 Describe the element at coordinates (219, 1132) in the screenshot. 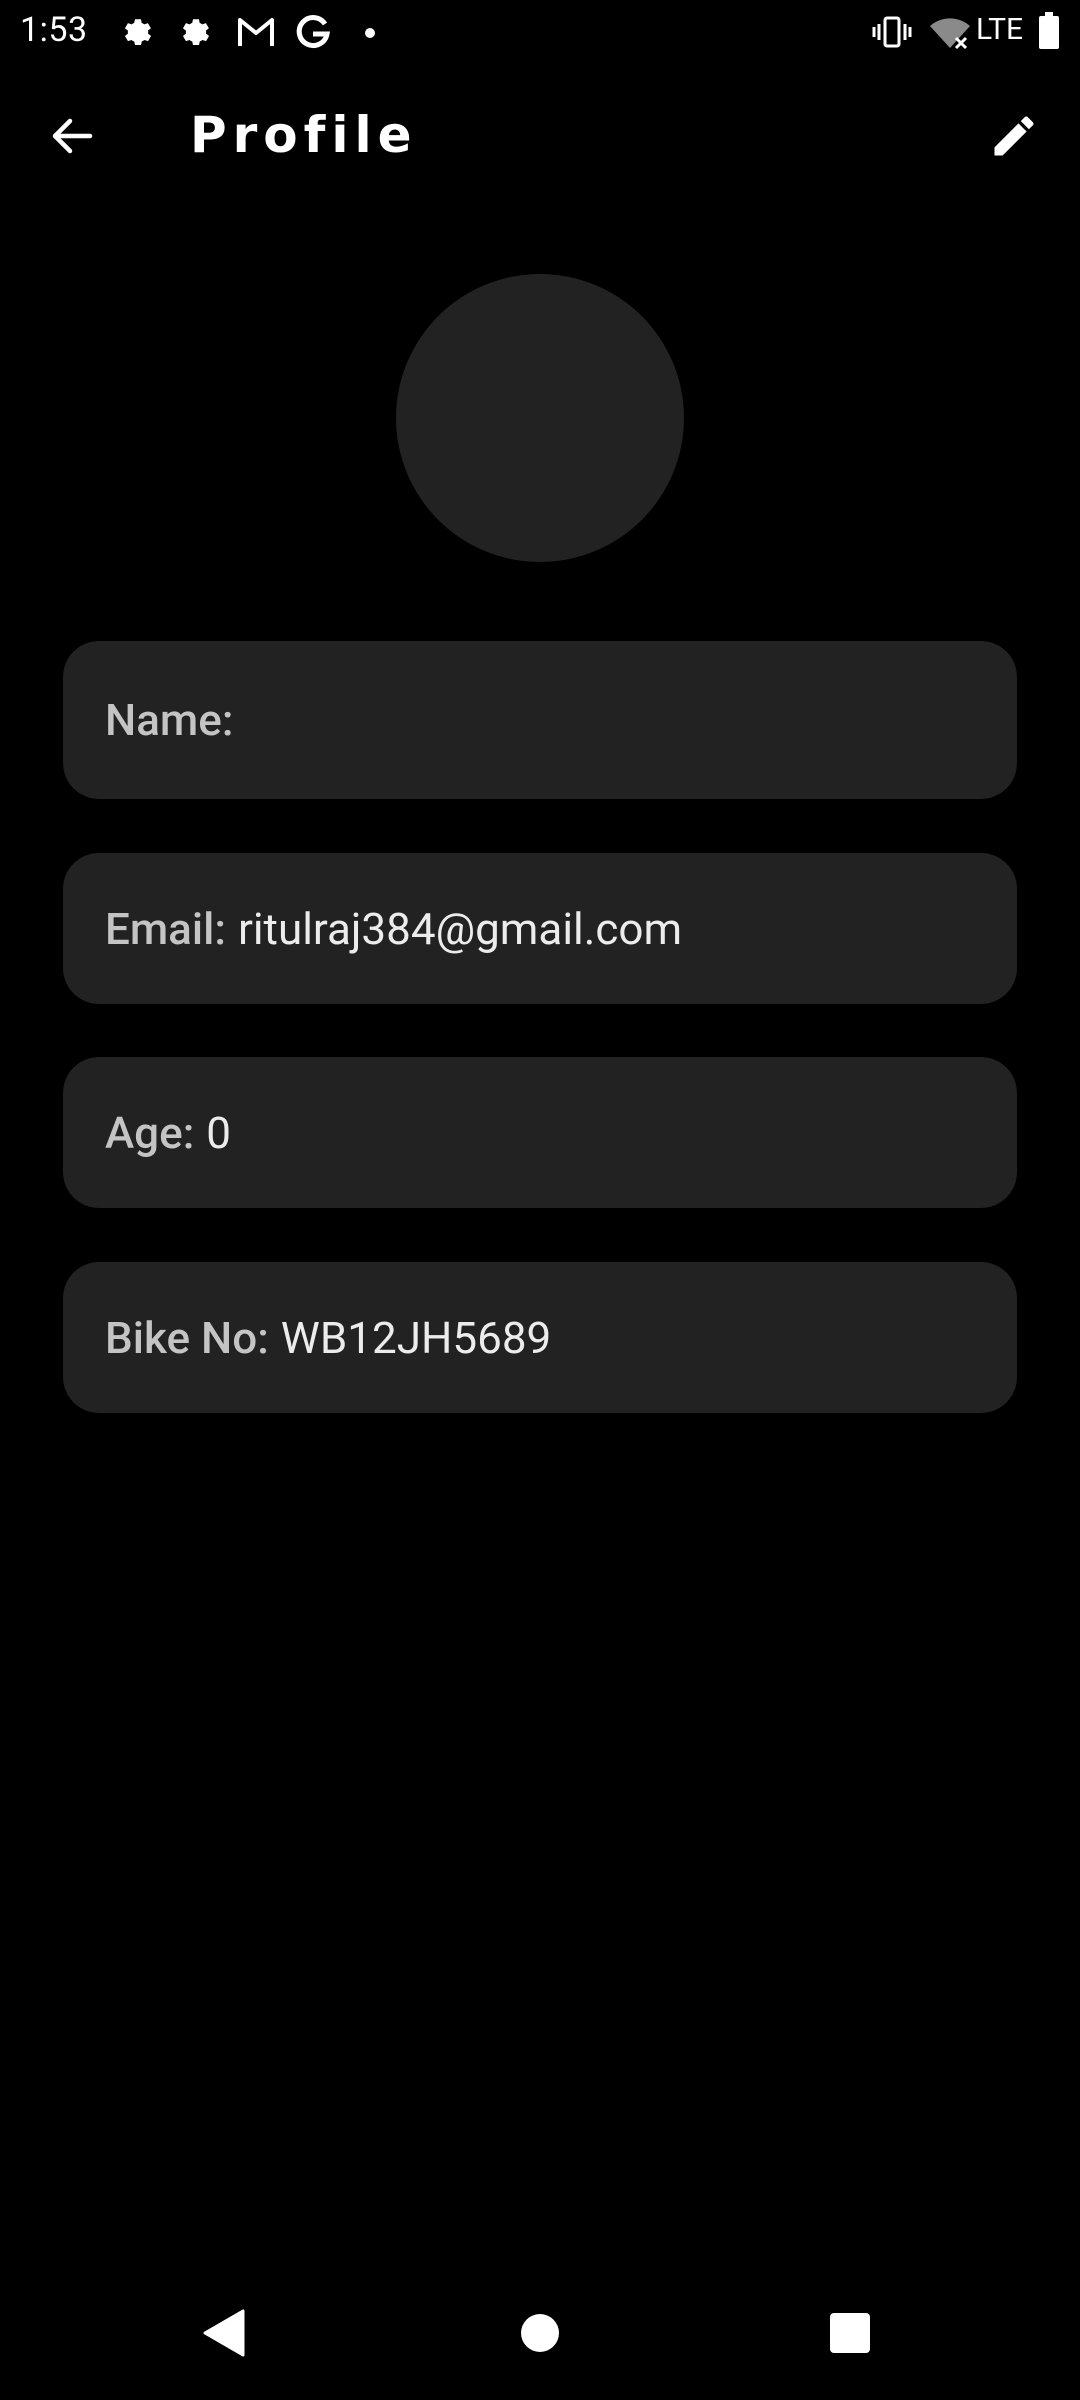

I see `age-value: 0` at that location.